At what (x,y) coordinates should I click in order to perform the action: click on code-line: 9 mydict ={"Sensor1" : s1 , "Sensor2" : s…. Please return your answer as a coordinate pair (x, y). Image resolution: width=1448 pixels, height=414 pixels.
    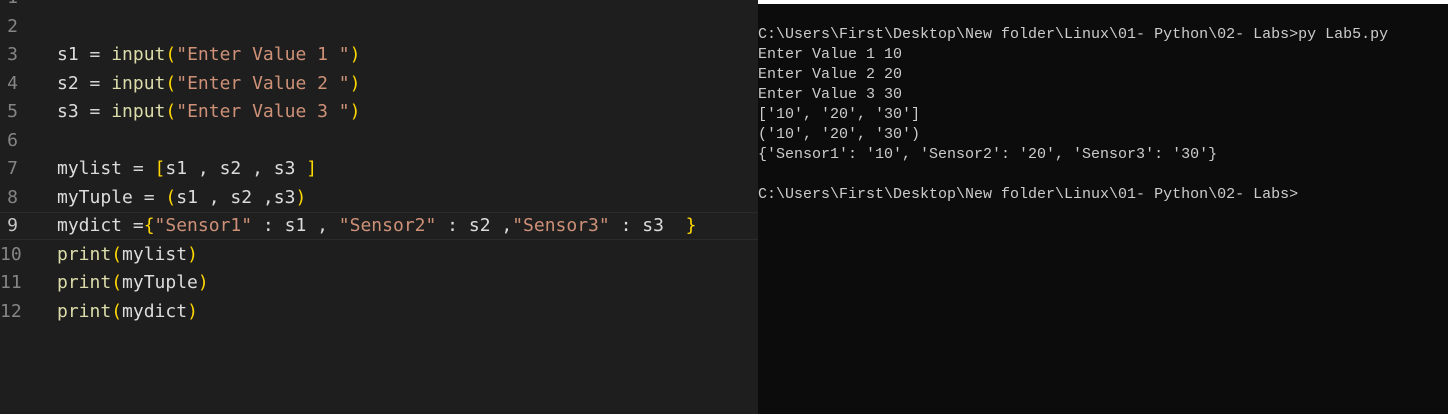
    Looking at the image, I should click on (379, 226).